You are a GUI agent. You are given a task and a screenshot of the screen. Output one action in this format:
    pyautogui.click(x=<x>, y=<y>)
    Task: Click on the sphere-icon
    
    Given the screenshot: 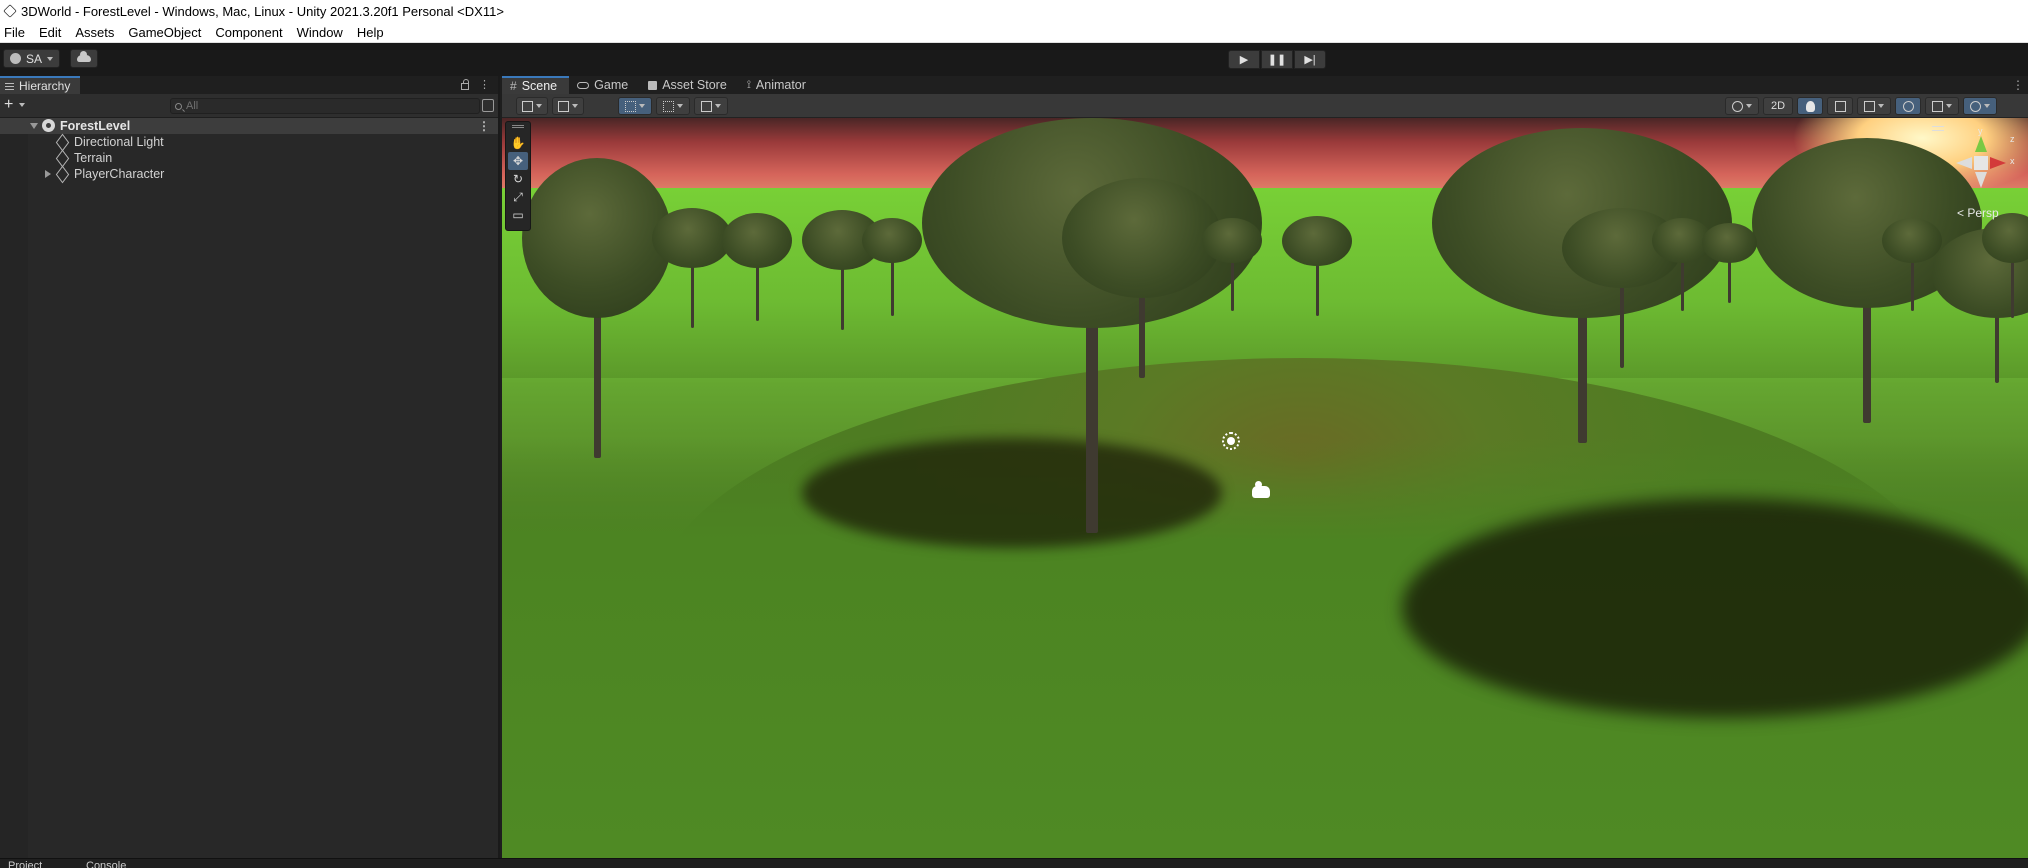 What is the action you would take?
    pyautogui.click(x=1737, y=106)
    